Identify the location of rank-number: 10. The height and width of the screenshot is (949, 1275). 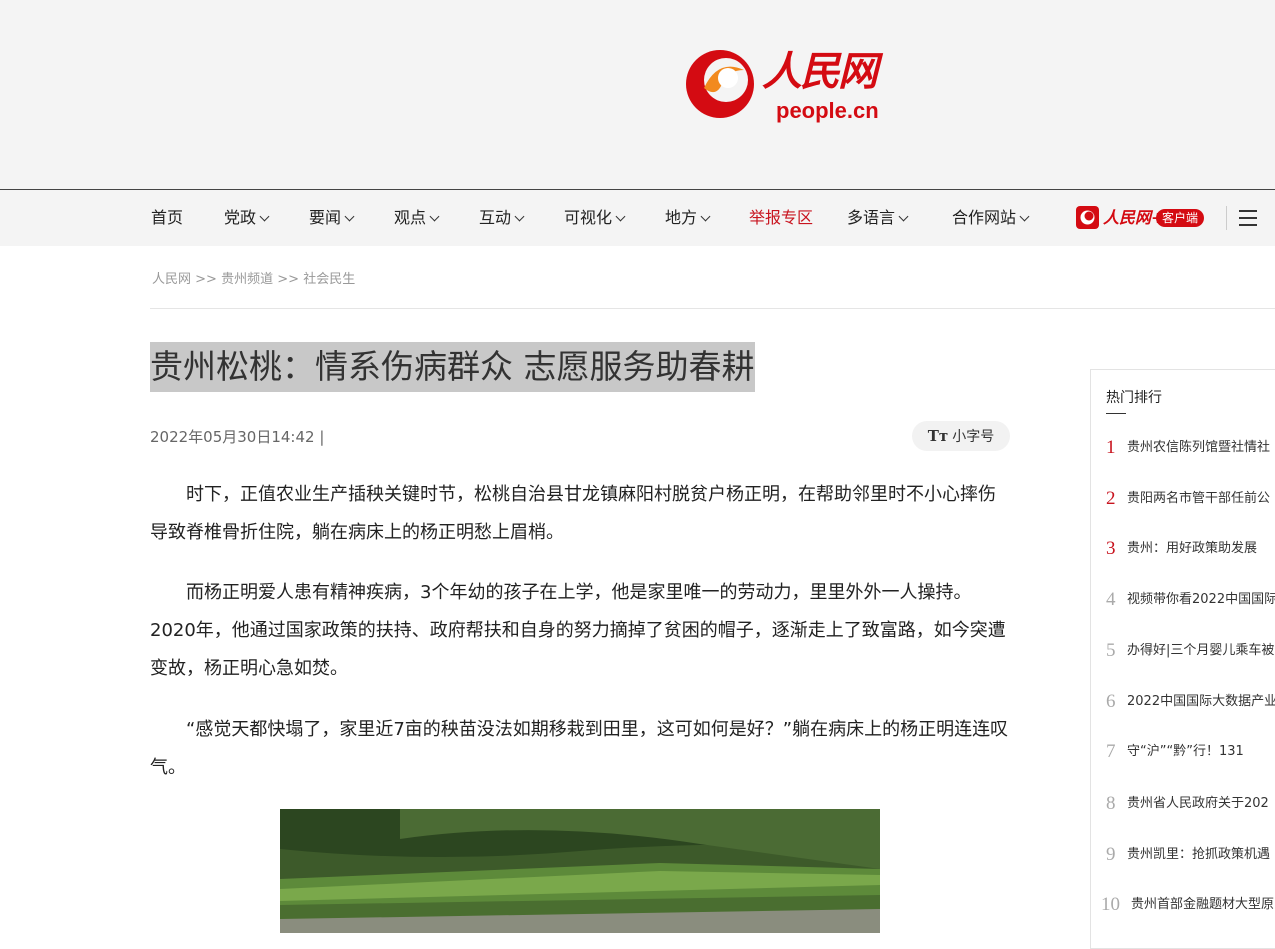
(1110, 904).